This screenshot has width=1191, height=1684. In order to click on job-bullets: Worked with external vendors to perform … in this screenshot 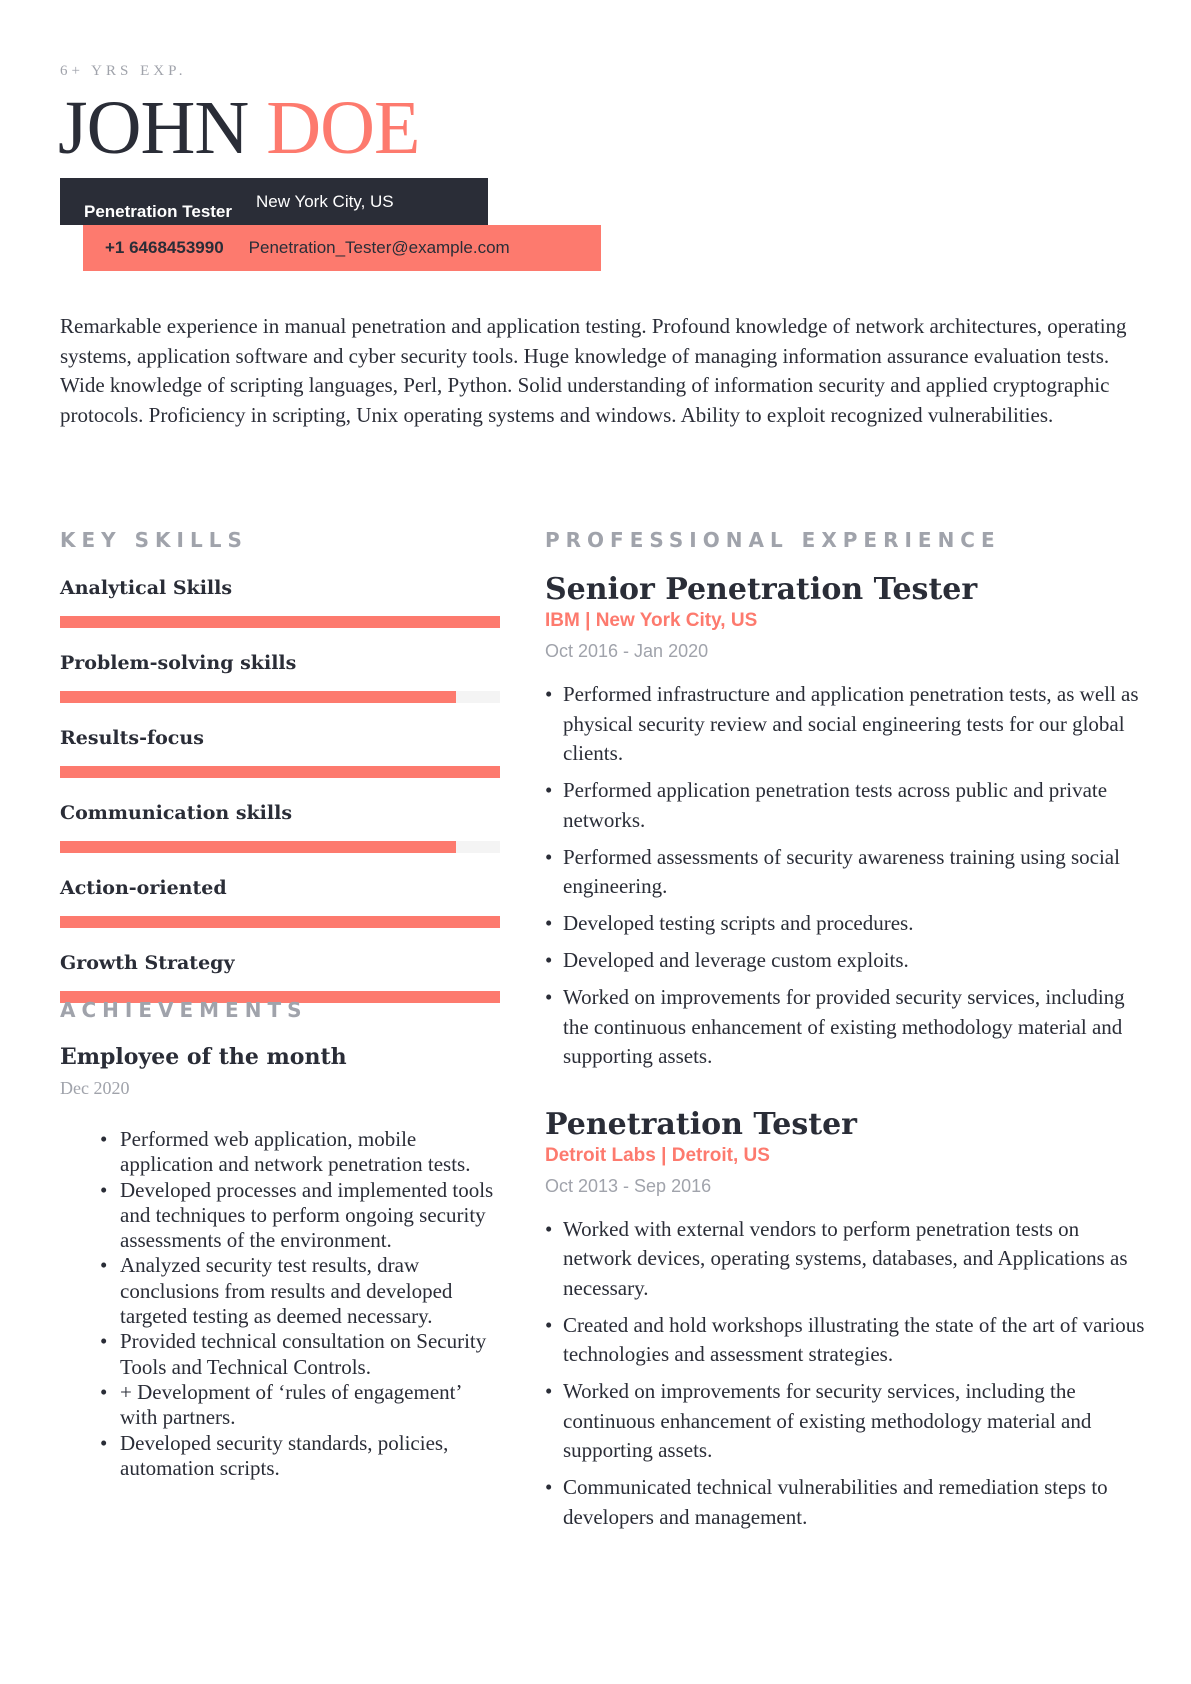, I will do `click(845, 1374)`.